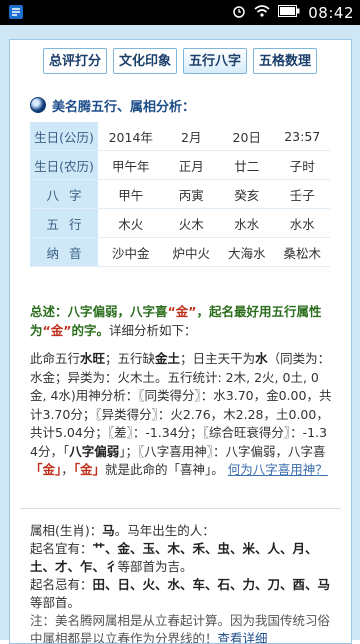 This screenshot has height=644, width=360. Describe the element at coordinates (182, 594) in the screenshot. I see `unfavorable-radicals-line: 起名忌有：田、日、火、水、车、石、力、刀、酉、马等部首。` at that location.